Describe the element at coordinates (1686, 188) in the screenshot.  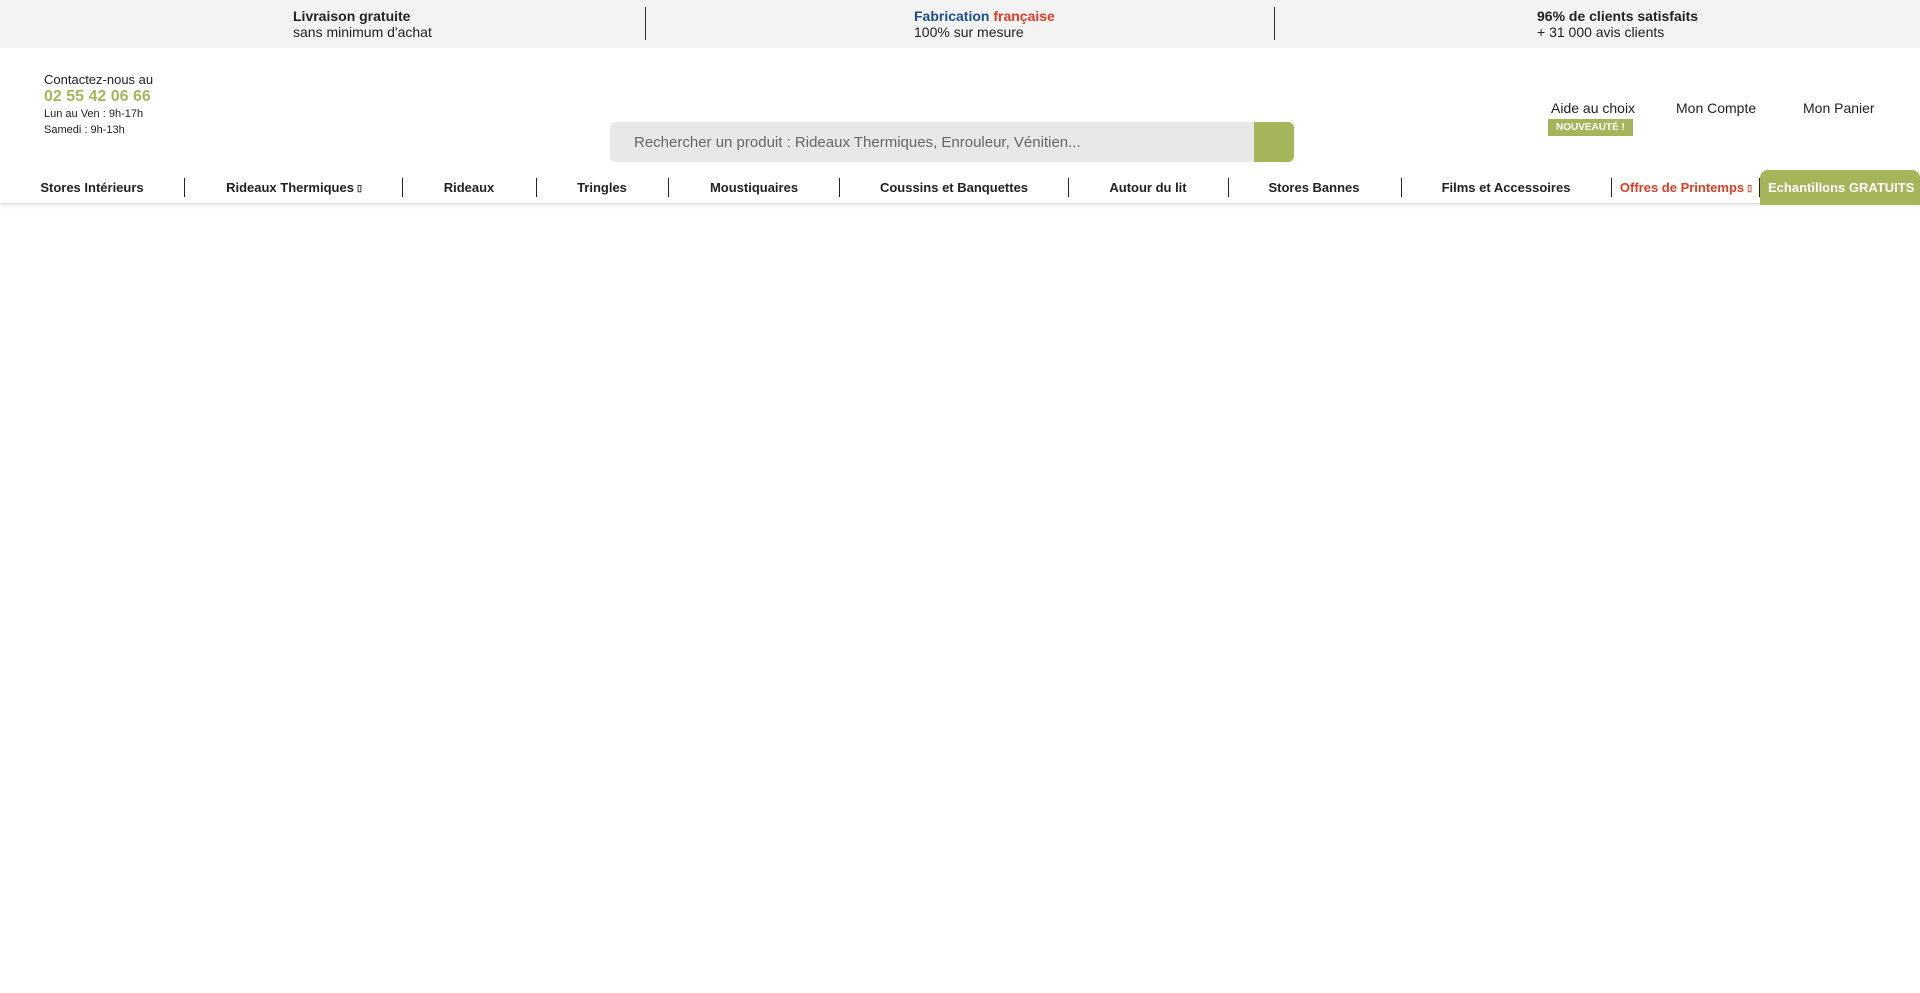
I see `nav-item-offres-printemps: Offres de Printemps ▯` at that location.